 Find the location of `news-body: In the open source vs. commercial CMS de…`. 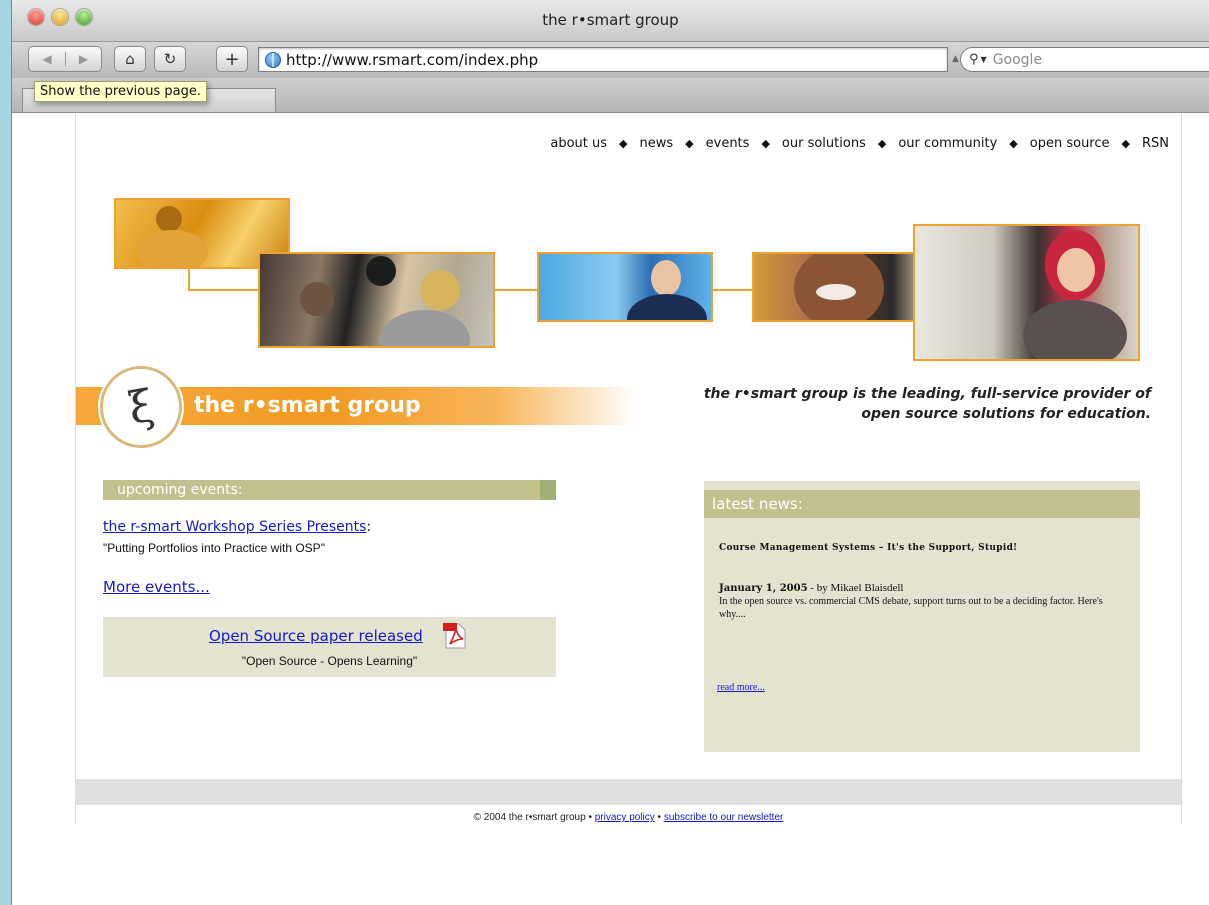

news-body: In the open source vs. commercial CMS de… is located at coordinates (911, 608).